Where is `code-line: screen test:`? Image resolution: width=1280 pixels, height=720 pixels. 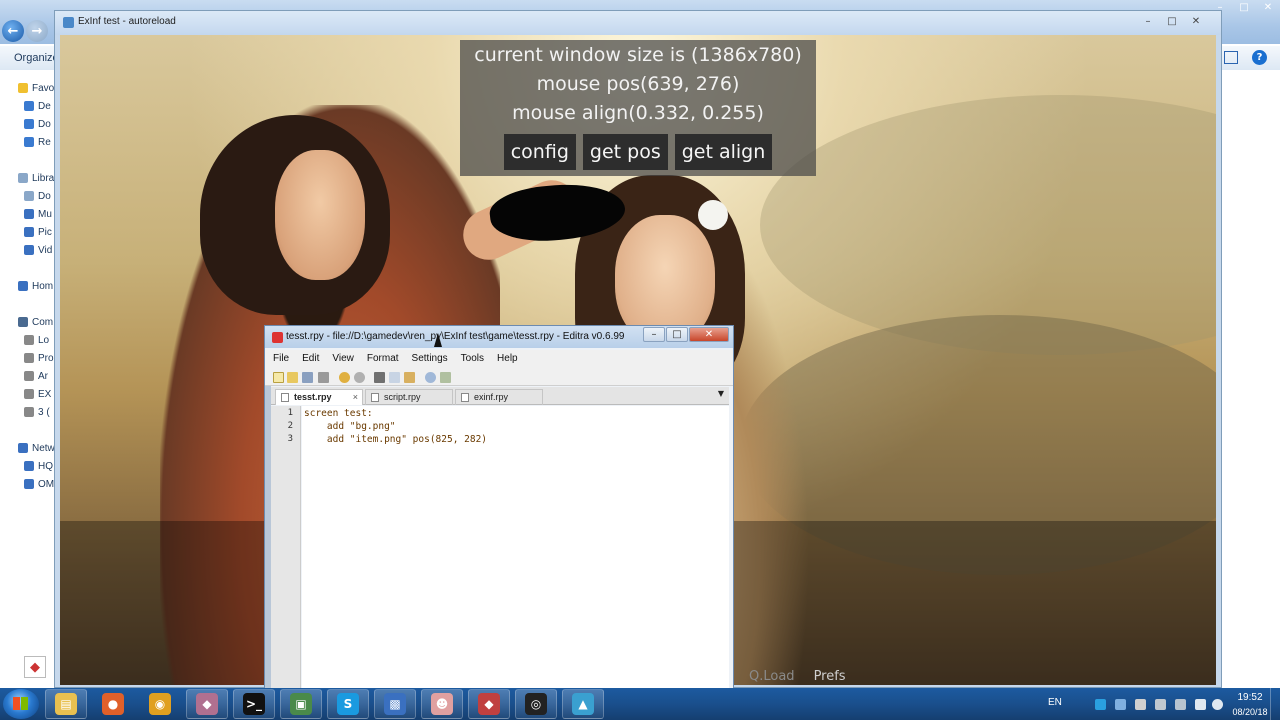 code-line: screen test: is located at coordinates (338, 413).